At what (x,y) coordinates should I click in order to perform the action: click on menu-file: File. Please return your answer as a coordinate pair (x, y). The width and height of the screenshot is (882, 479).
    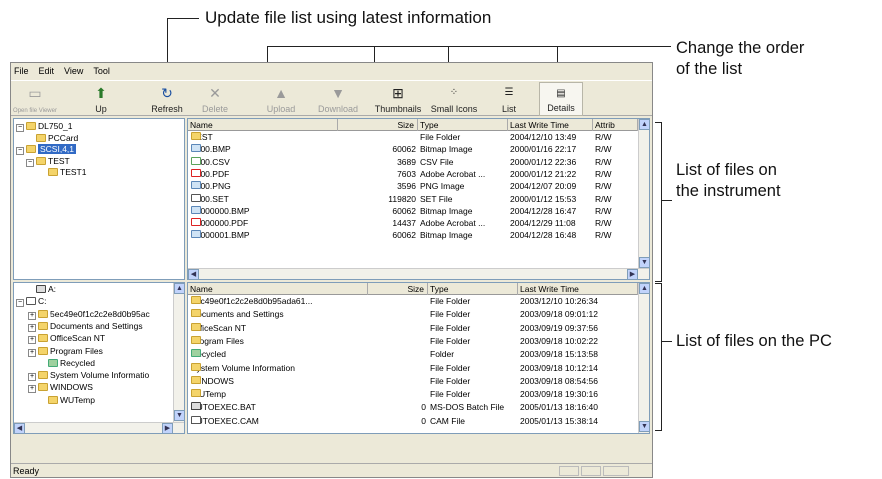
    Looking at the image, I should click on (21, 71).